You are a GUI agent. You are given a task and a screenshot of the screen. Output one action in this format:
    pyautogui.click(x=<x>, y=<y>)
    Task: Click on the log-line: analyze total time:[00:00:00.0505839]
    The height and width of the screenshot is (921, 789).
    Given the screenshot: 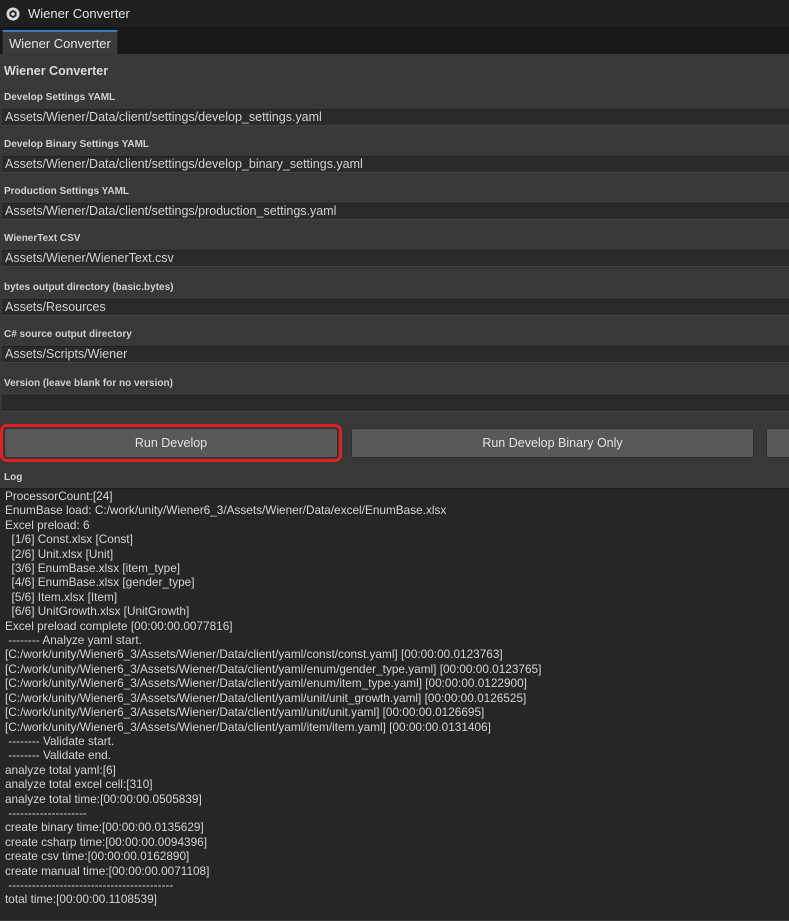 What is the action you would take?
    pyautogui.click(x=103, y=798)
    